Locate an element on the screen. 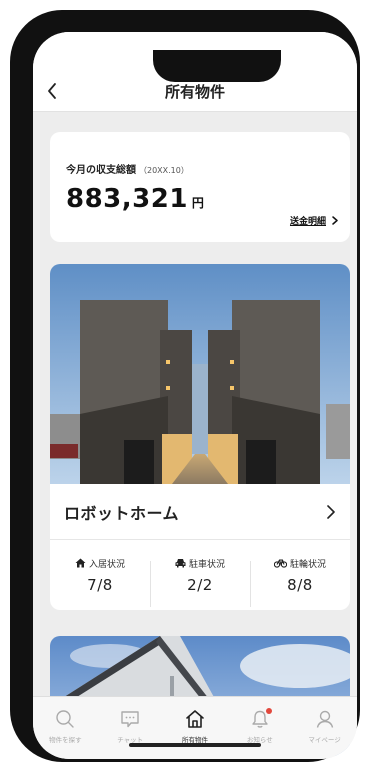  property-name-row: ロボットホーム is located at coordinates (200, 512).